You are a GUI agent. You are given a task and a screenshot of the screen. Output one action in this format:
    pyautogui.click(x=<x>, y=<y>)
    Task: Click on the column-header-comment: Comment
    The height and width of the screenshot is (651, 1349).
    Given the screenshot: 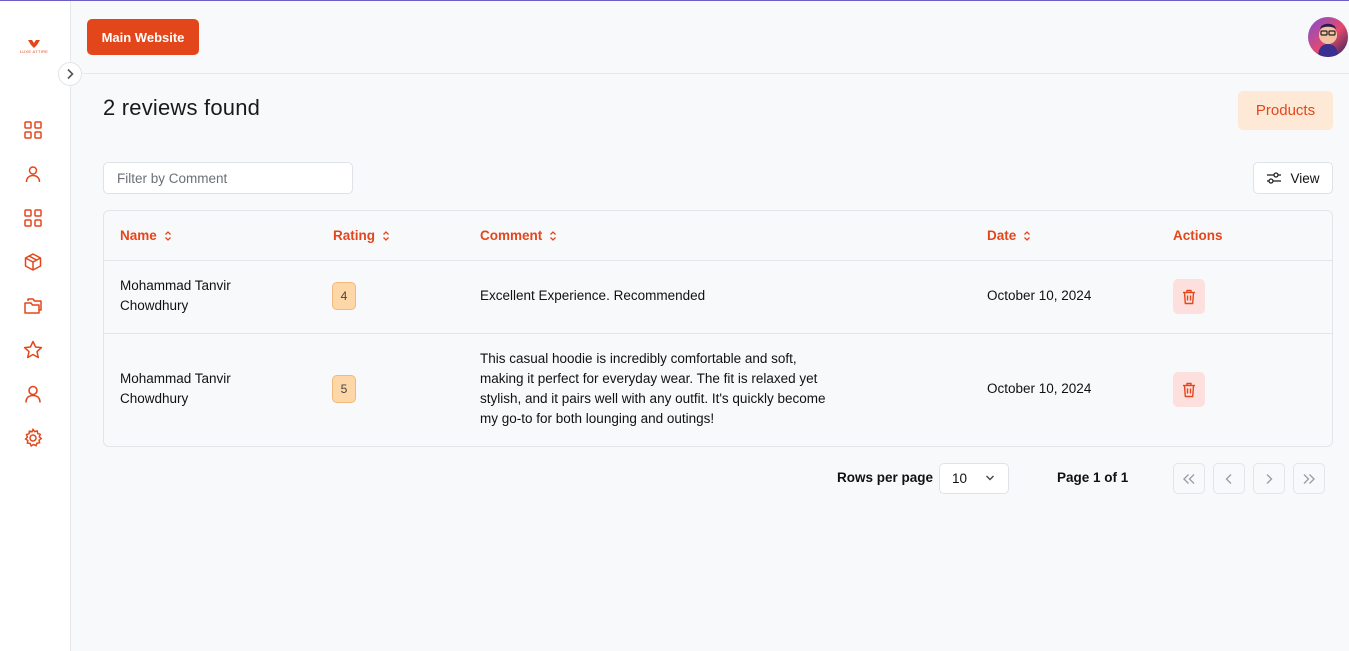 What is the action you would take?
    pyautogui.click(x=518, y=235)
    